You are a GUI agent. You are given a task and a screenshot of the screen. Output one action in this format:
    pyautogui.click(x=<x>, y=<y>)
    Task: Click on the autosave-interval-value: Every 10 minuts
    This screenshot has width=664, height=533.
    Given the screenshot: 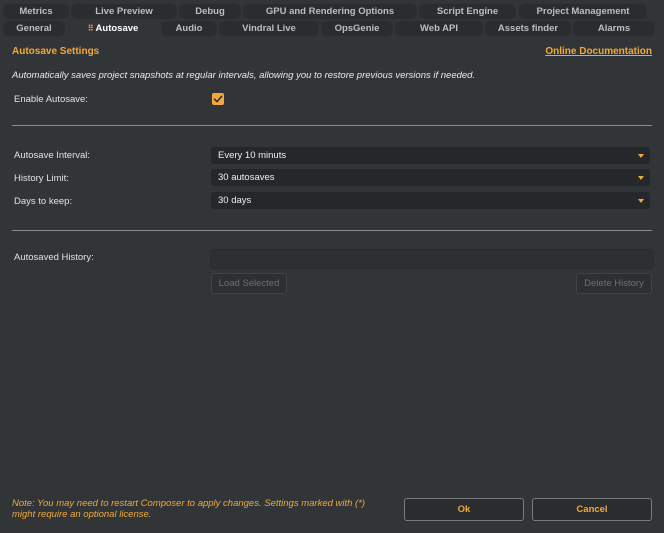 What is the action you would take?
    pyautogui.click(x=252, y=155)
    